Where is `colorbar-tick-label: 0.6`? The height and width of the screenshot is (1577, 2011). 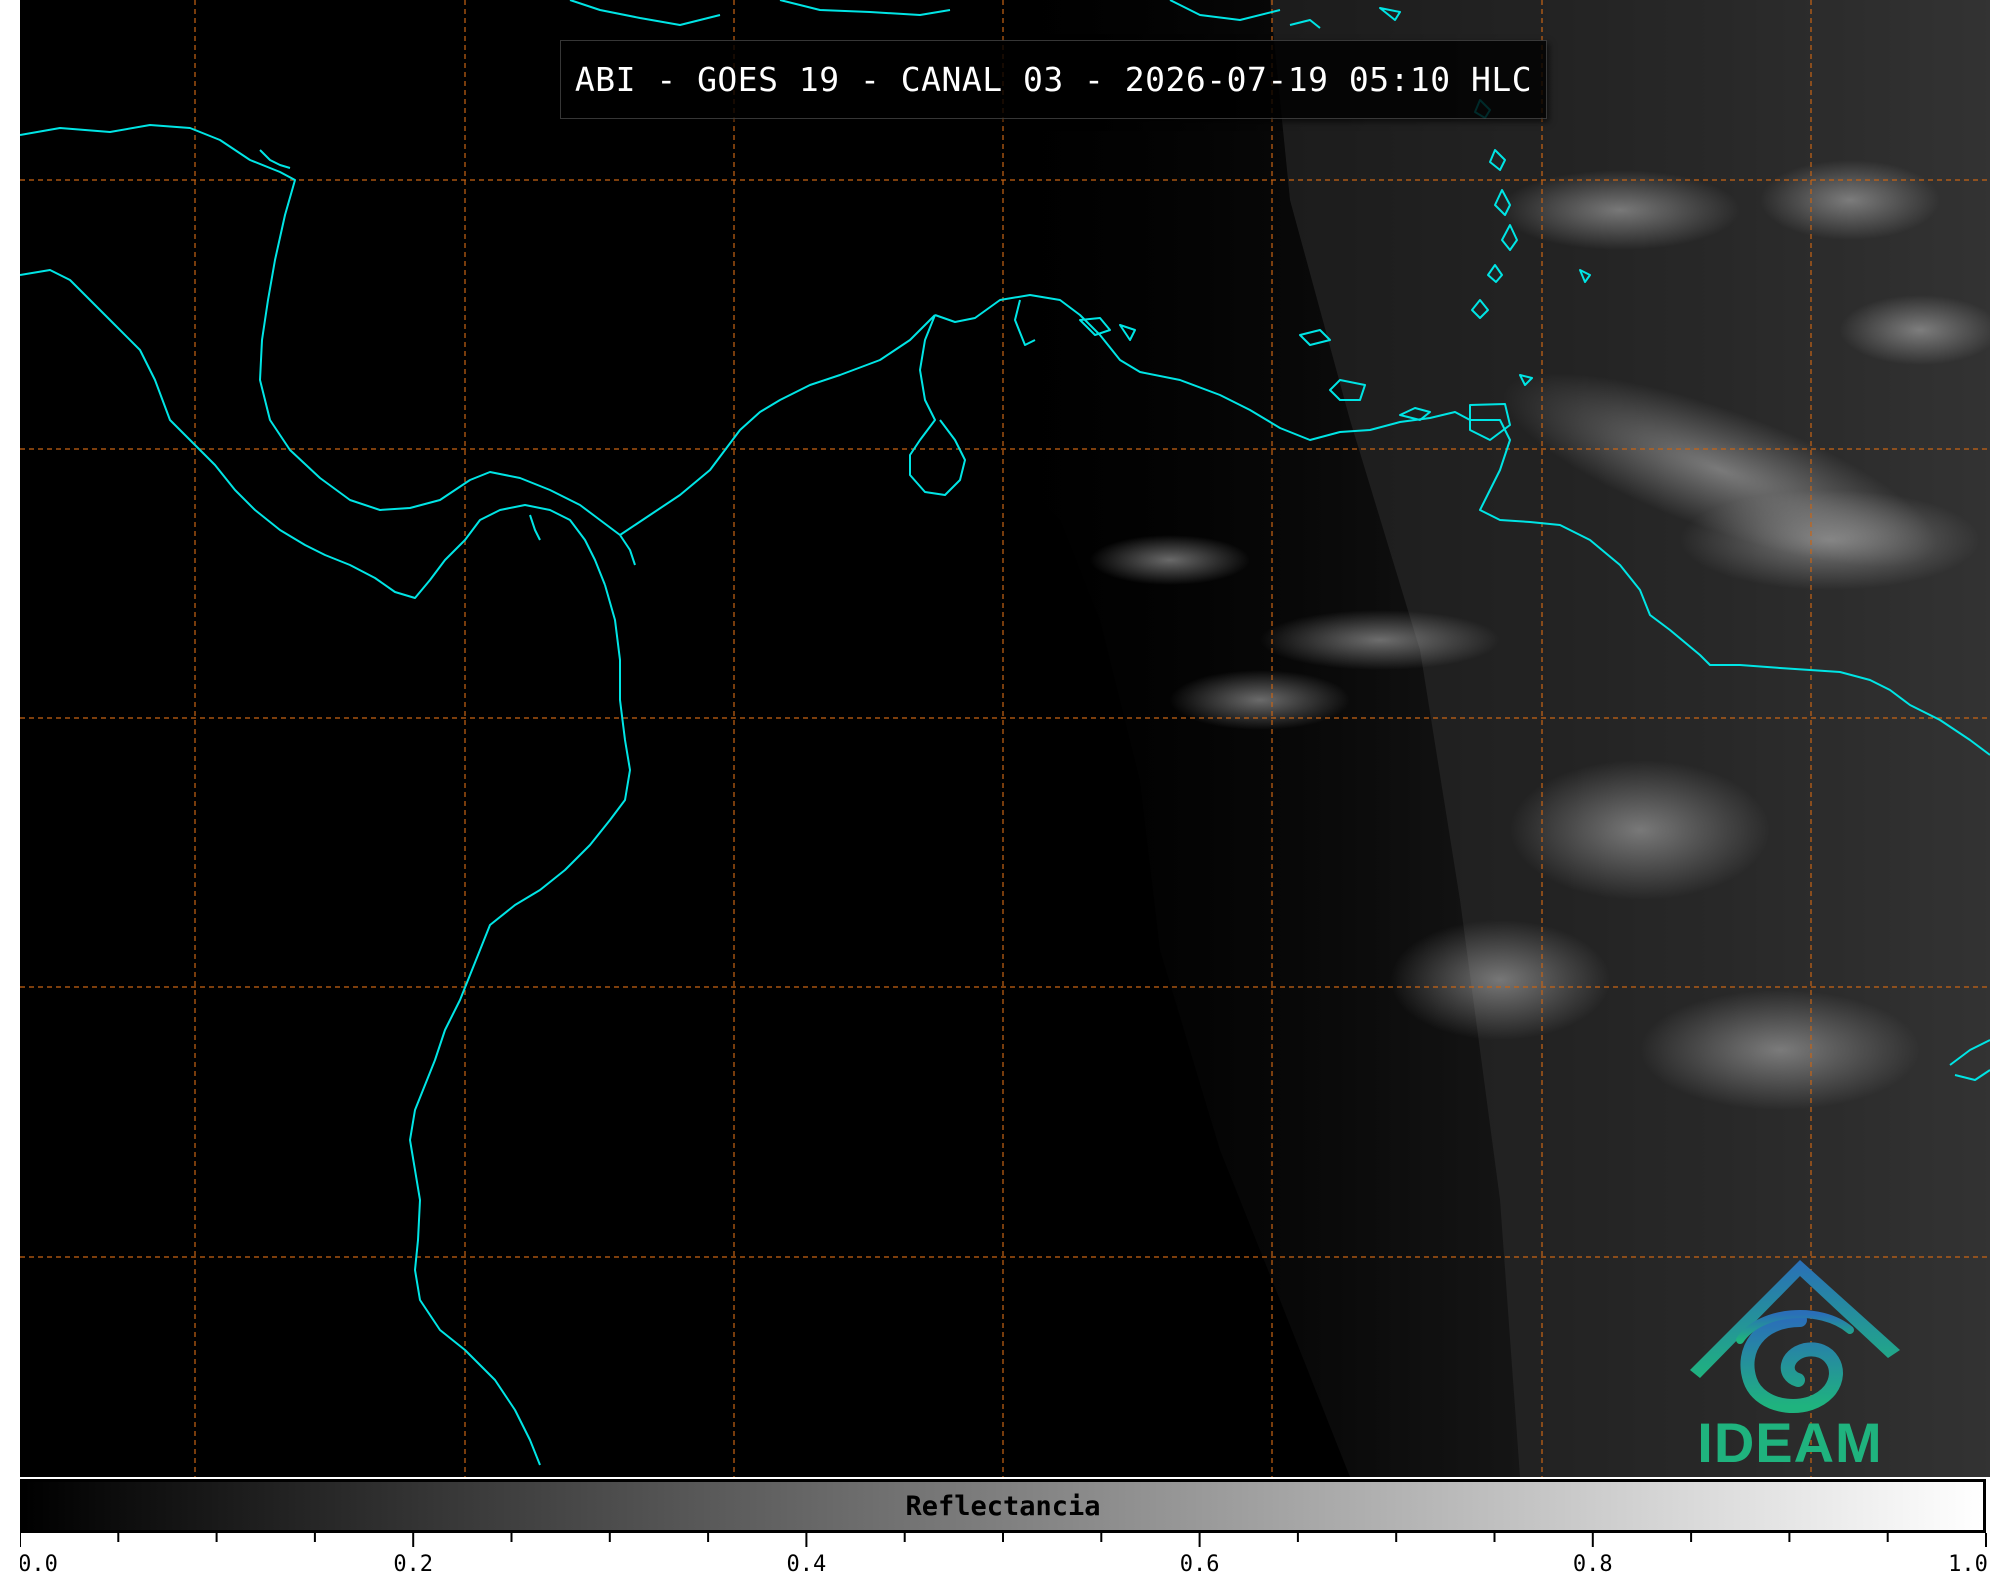
colorbar-tick-label: 0.6 is located at coordinates (1200, 1564).